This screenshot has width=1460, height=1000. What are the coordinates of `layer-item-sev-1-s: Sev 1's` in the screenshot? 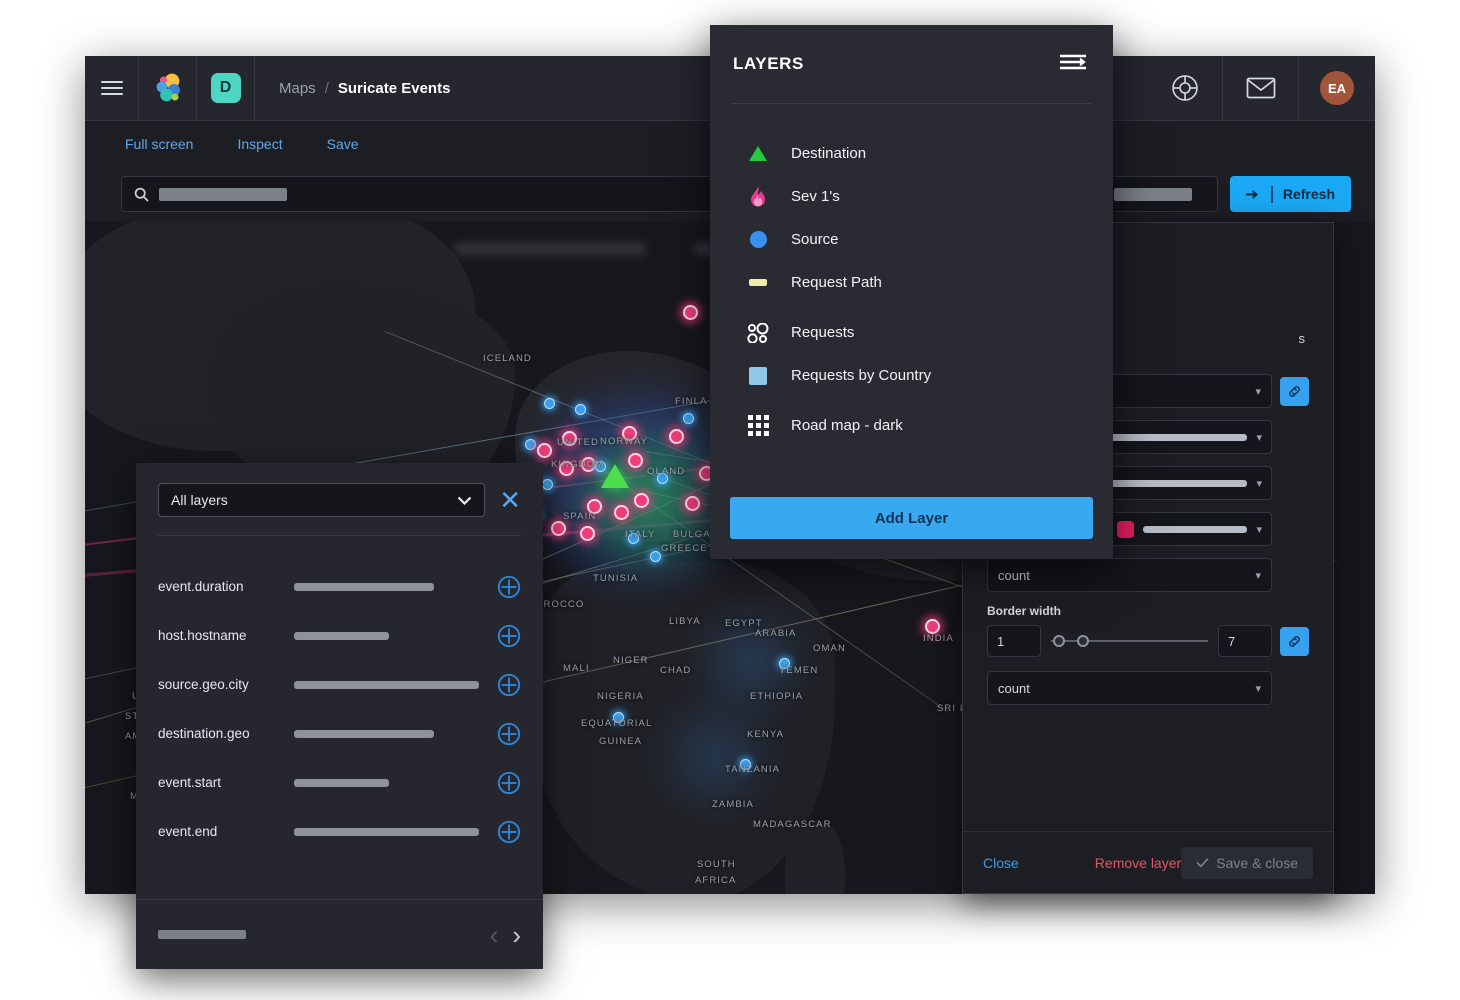 It's located at (911, 196).